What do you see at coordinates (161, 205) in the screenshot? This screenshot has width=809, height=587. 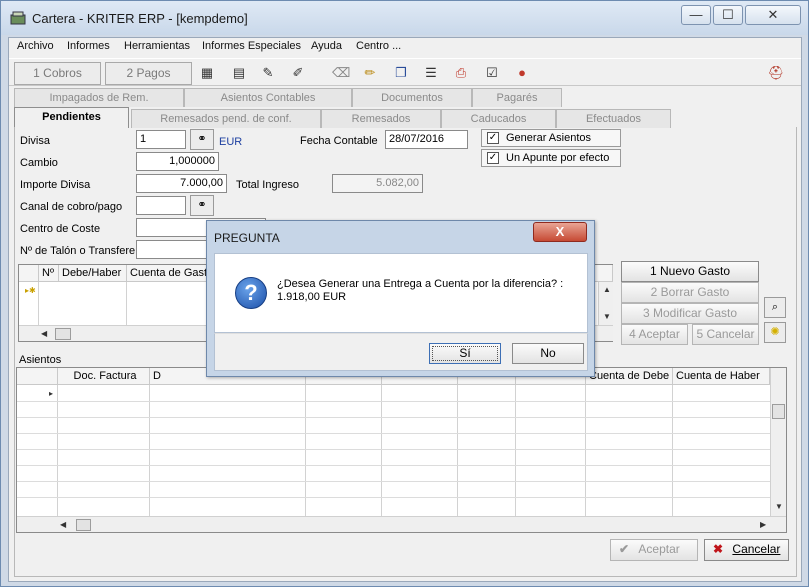 I see `canal-field` at bounding box center [161, 205].